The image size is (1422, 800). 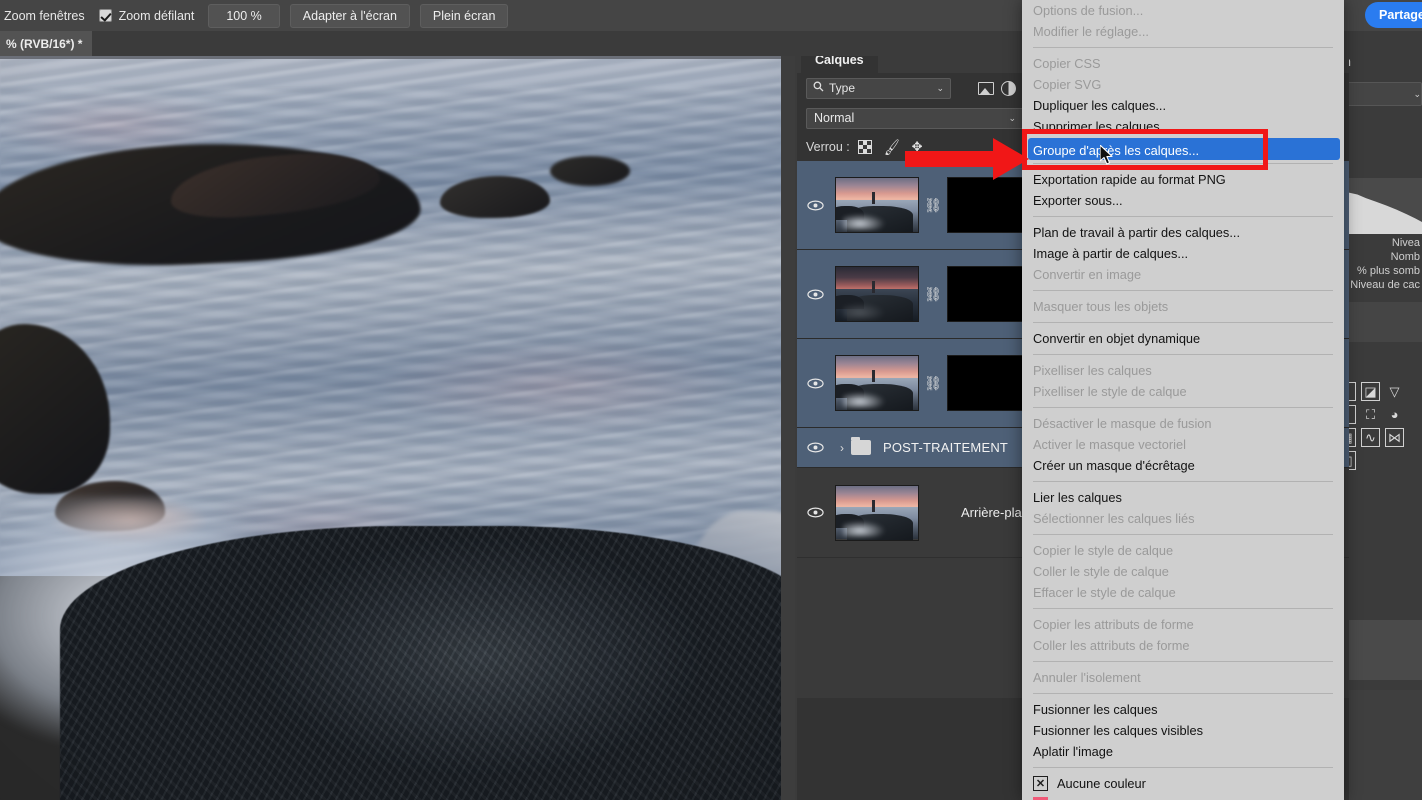 I want to click on lock-image-icon: 🖌, so click(x=892, y=146).